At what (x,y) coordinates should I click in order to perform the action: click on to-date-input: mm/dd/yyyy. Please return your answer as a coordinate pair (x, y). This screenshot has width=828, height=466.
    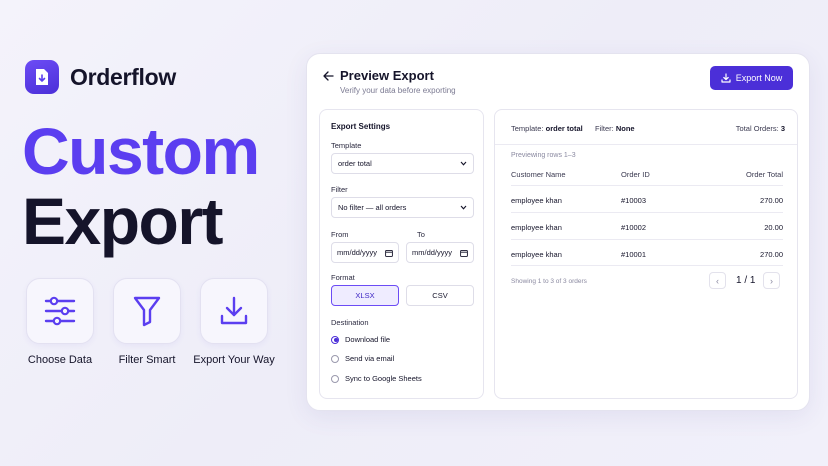
    Looking at the image, I should click on (440, 252).